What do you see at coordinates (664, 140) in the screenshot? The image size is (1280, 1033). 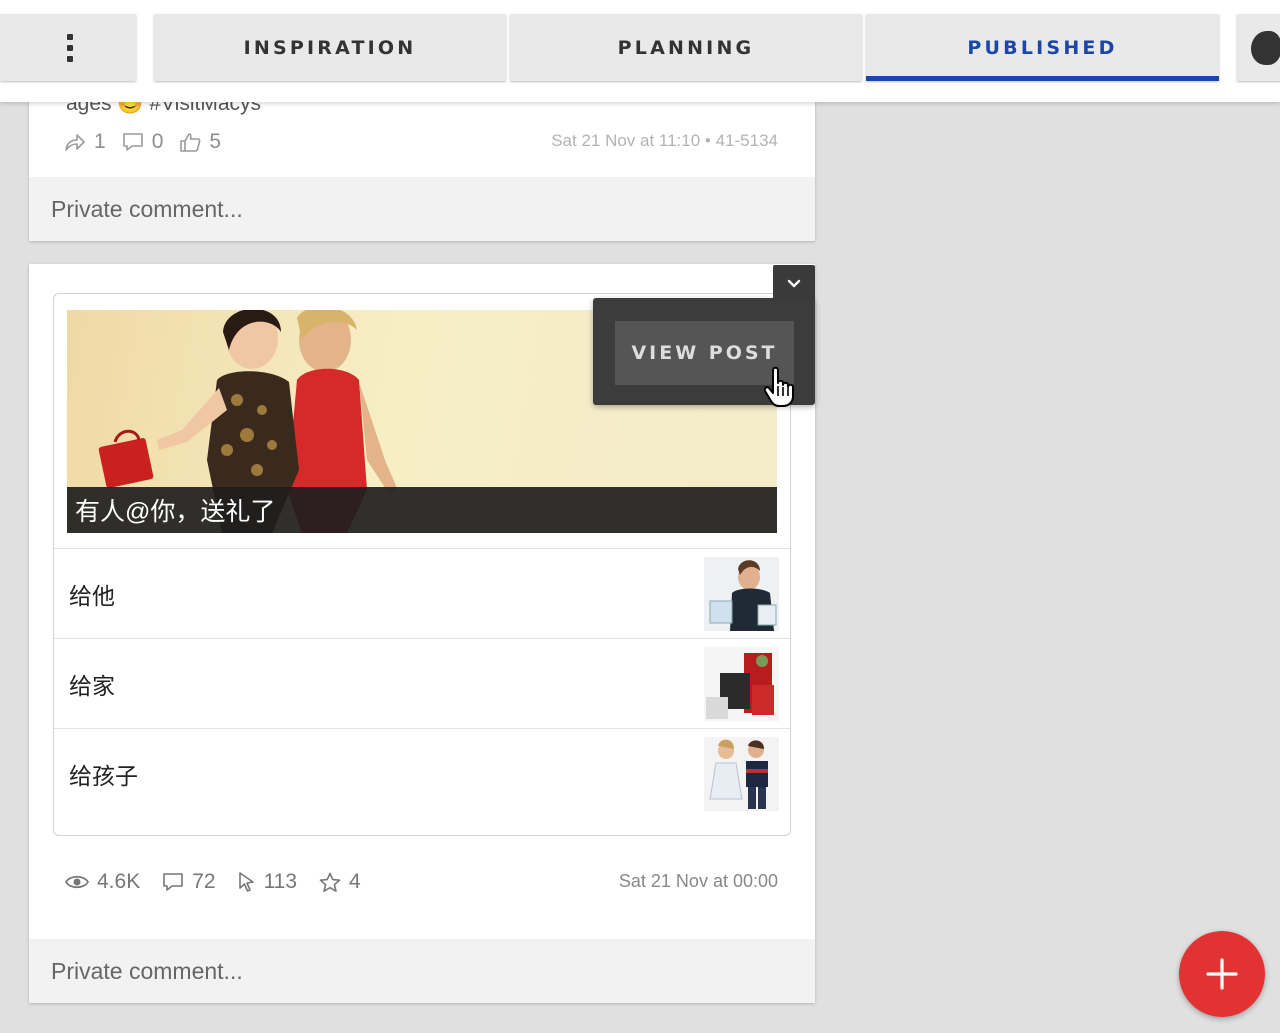 I see `post-timestamp: Sat 21 Nov at 11:10 • 41-5134` at bounding box center [664, 140].